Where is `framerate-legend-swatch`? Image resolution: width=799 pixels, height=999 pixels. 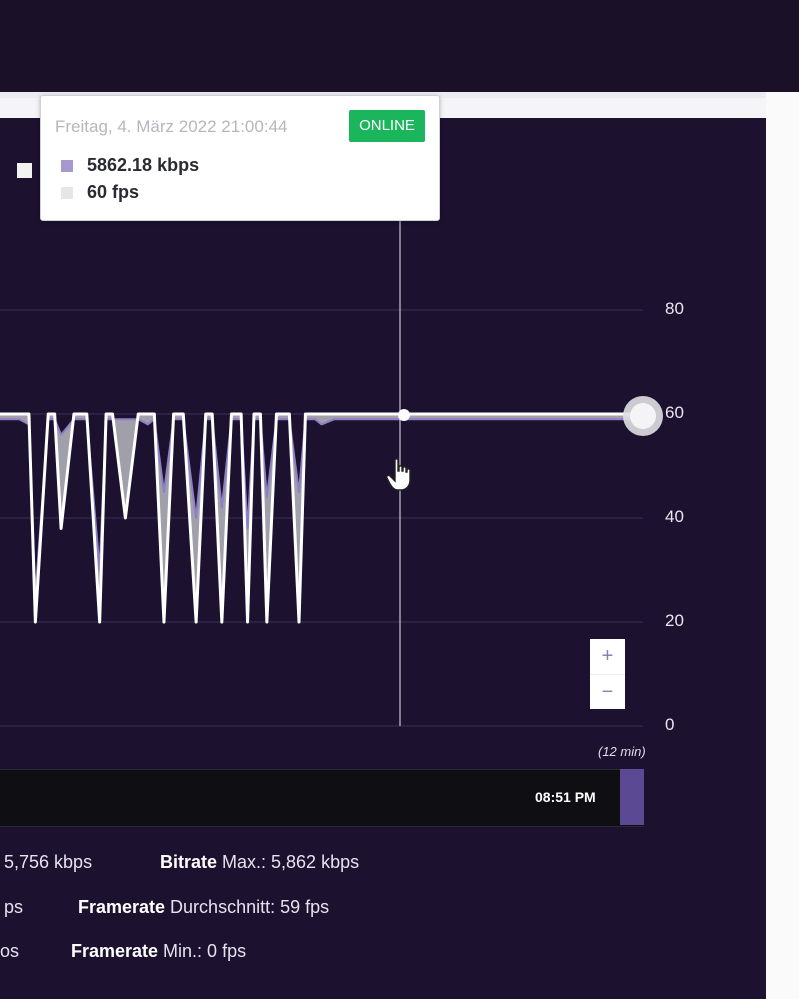 framerate-legend-swatch is located at coordinates (67, 193).